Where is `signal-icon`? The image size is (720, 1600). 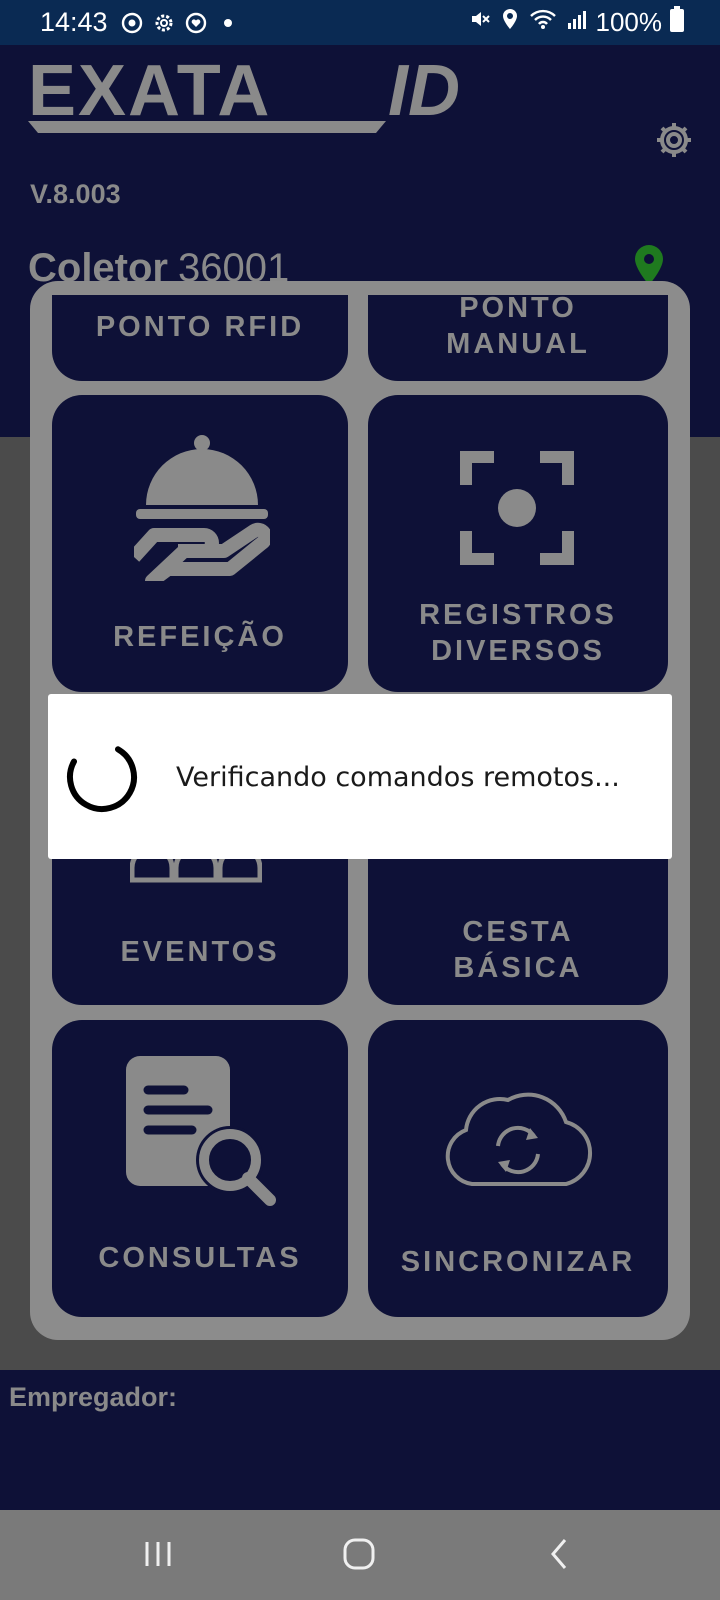 signal-icon is located at coordinates (577, 22).